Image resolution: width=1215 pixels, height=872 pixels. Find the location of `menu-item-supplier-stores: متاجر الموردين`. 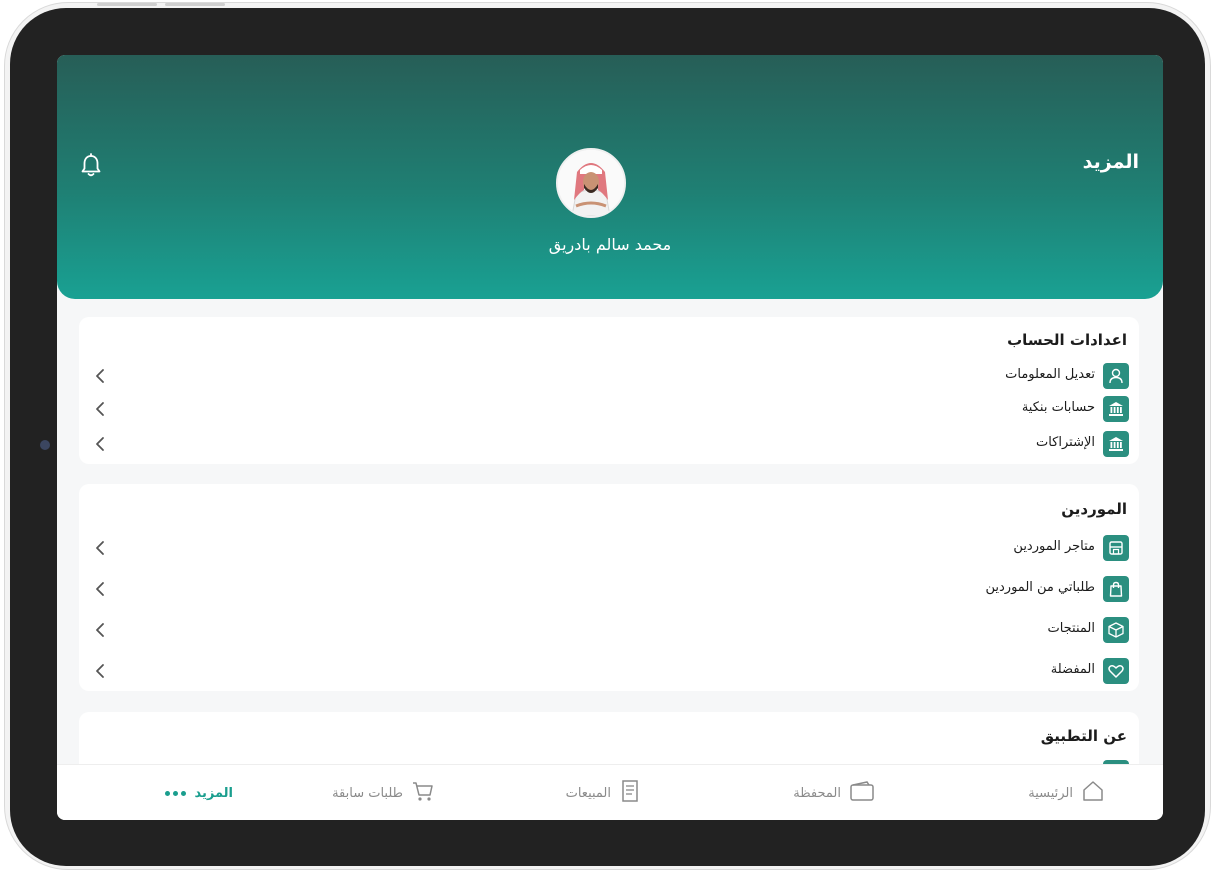

menu-item-supplier-stores: متاجر الموردين is located at coordinates (609, 548).